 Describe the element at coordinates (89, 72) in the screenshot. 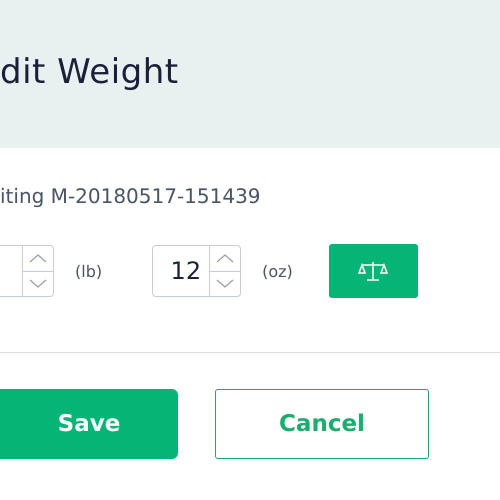

I see `dialog-title: dit Weight` at that location.